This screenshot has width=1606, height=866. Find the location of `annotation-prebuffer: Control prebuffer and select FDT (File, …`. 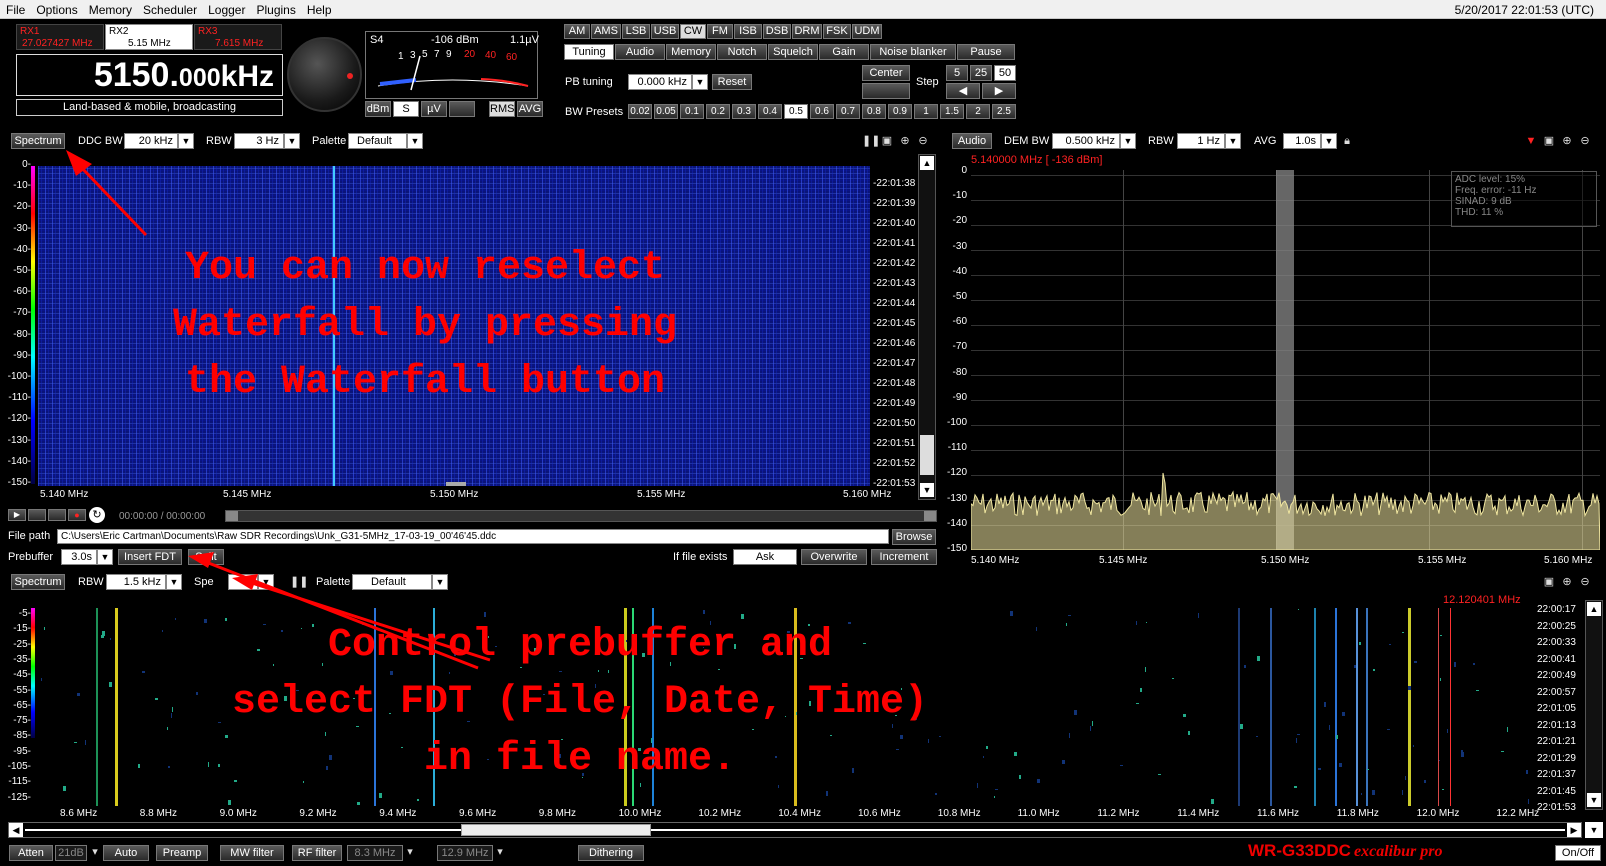

annotation-prebuffer: Control prebuffer and select FDT (File, … is located at coordinates (580, 702).